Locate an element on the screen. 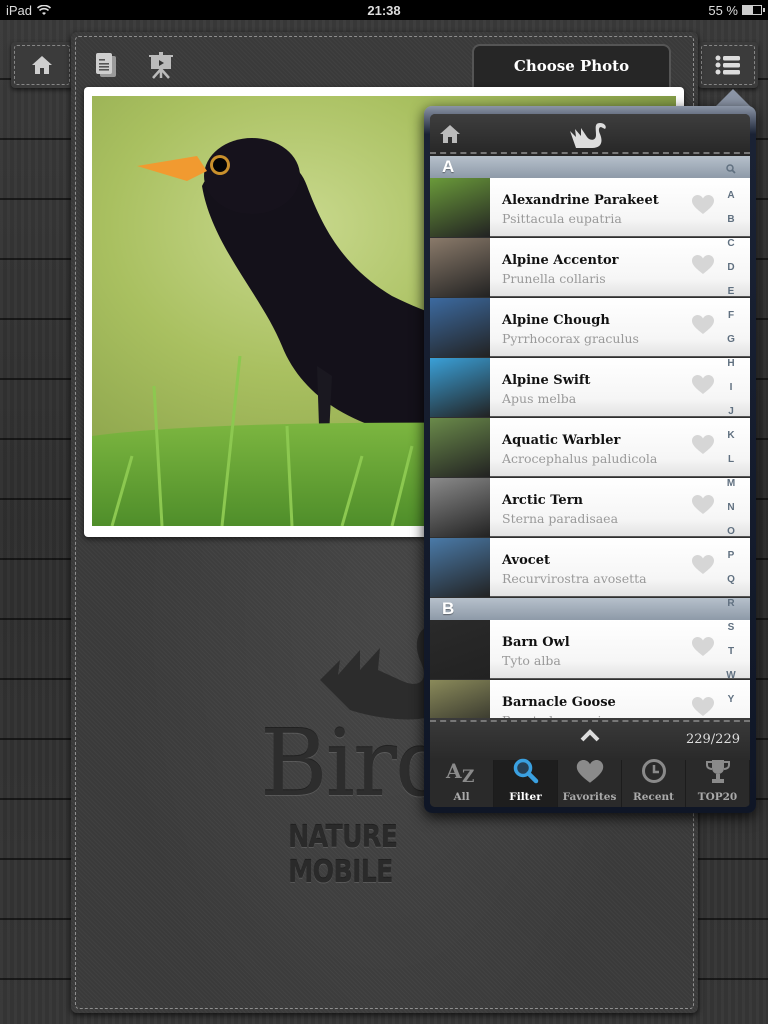 The height and width of the screenshot is (1024, 768). index-letter: H is located at coordinates (730, 364).